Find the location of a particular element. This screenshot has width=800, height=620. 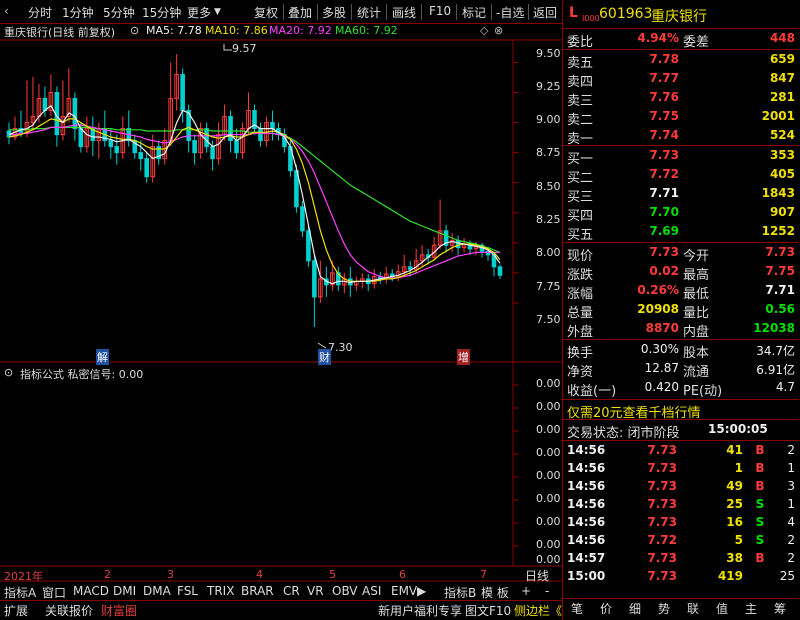

tab-dmi: DMI is located at coordinates (124, 591).